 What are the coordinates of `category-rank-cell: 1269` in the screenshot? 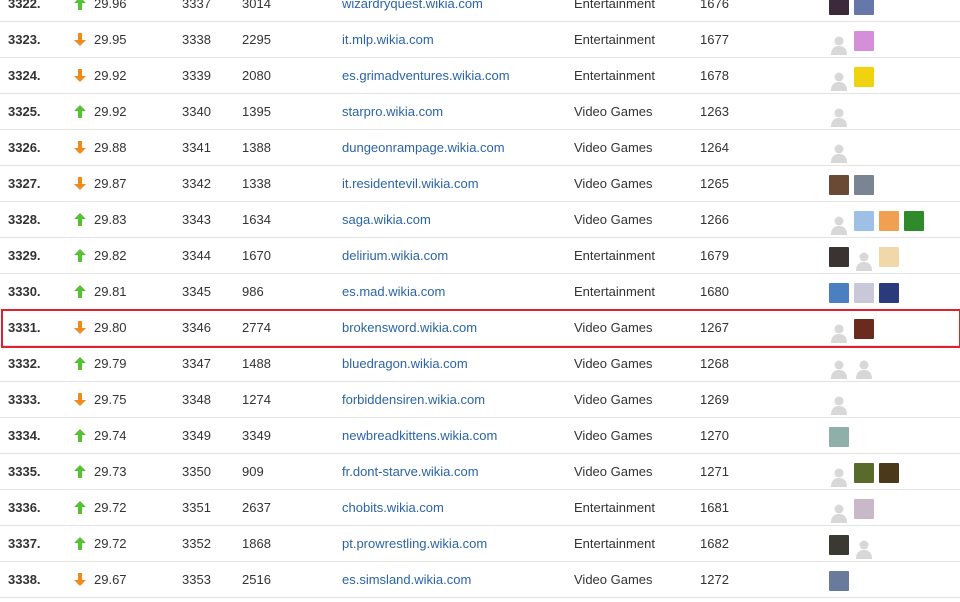 It's located at (714, 399).